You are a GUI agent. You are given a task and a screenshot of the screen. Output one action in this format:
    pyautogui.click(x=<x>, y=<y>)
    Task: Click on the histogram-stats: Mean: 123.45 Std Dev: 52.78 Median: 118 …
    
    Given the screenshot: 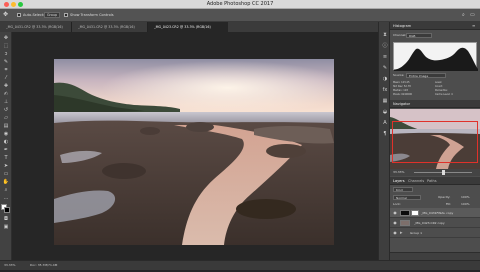 What is the action you would take?
    pyautogui.click(x=435, y=90)
    